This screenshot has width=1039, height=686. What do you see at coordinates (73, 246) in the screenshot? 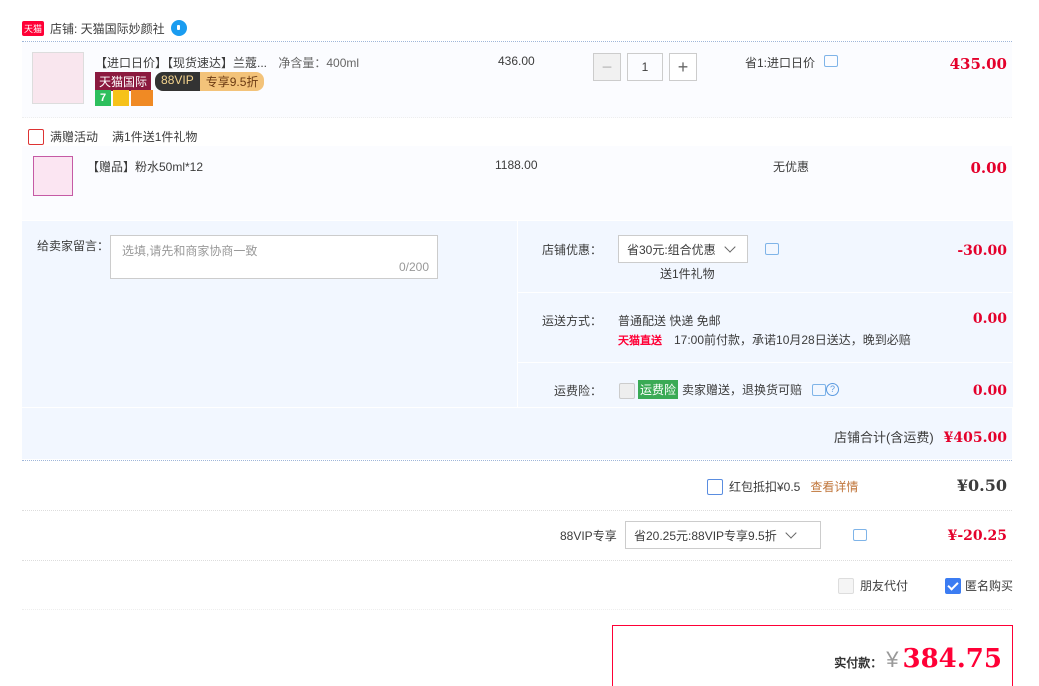
I see `message-label: 给卖家留言：` at bounding box center [73, 246].